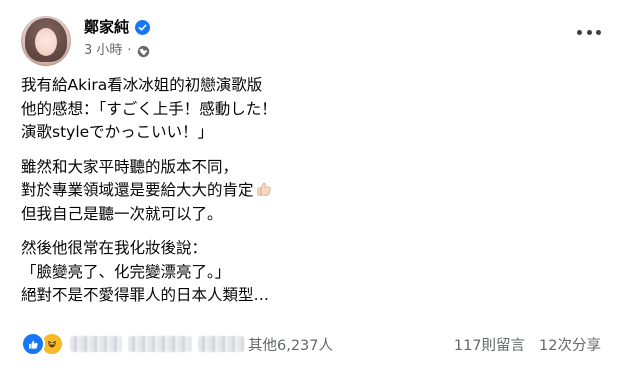 The height and width of the screenshot is (368, 623). What do you see at coordinates (489, 344) in the screenshot?
I see `comments-count-link: 117則留言` at bounding box center [489, 344].